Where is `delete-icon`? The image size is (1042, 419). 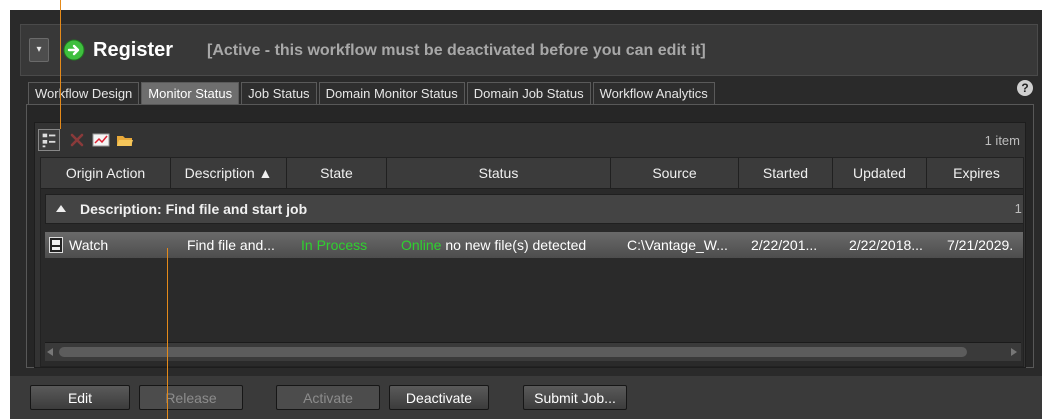
delete-icon is located at coordinates (77, 140).